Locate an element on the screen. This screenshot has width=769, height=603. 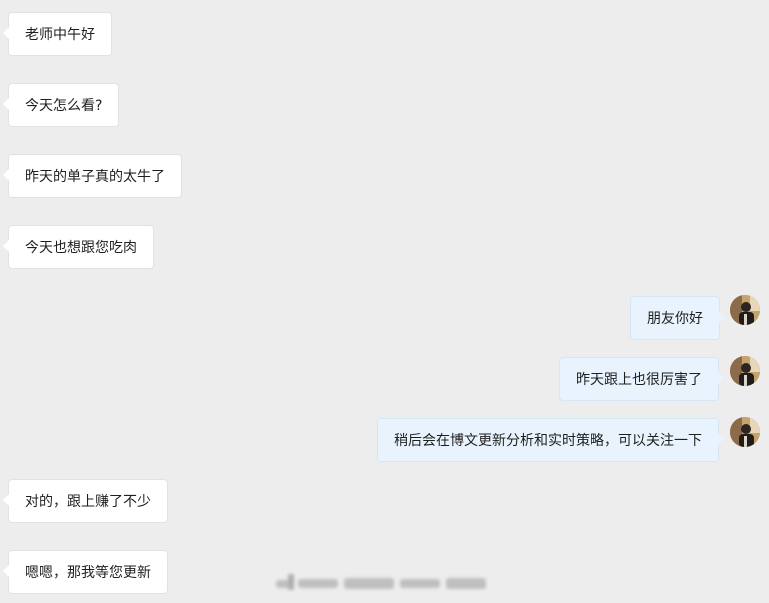
blurred-watermark is located at coordinates (382, 583).